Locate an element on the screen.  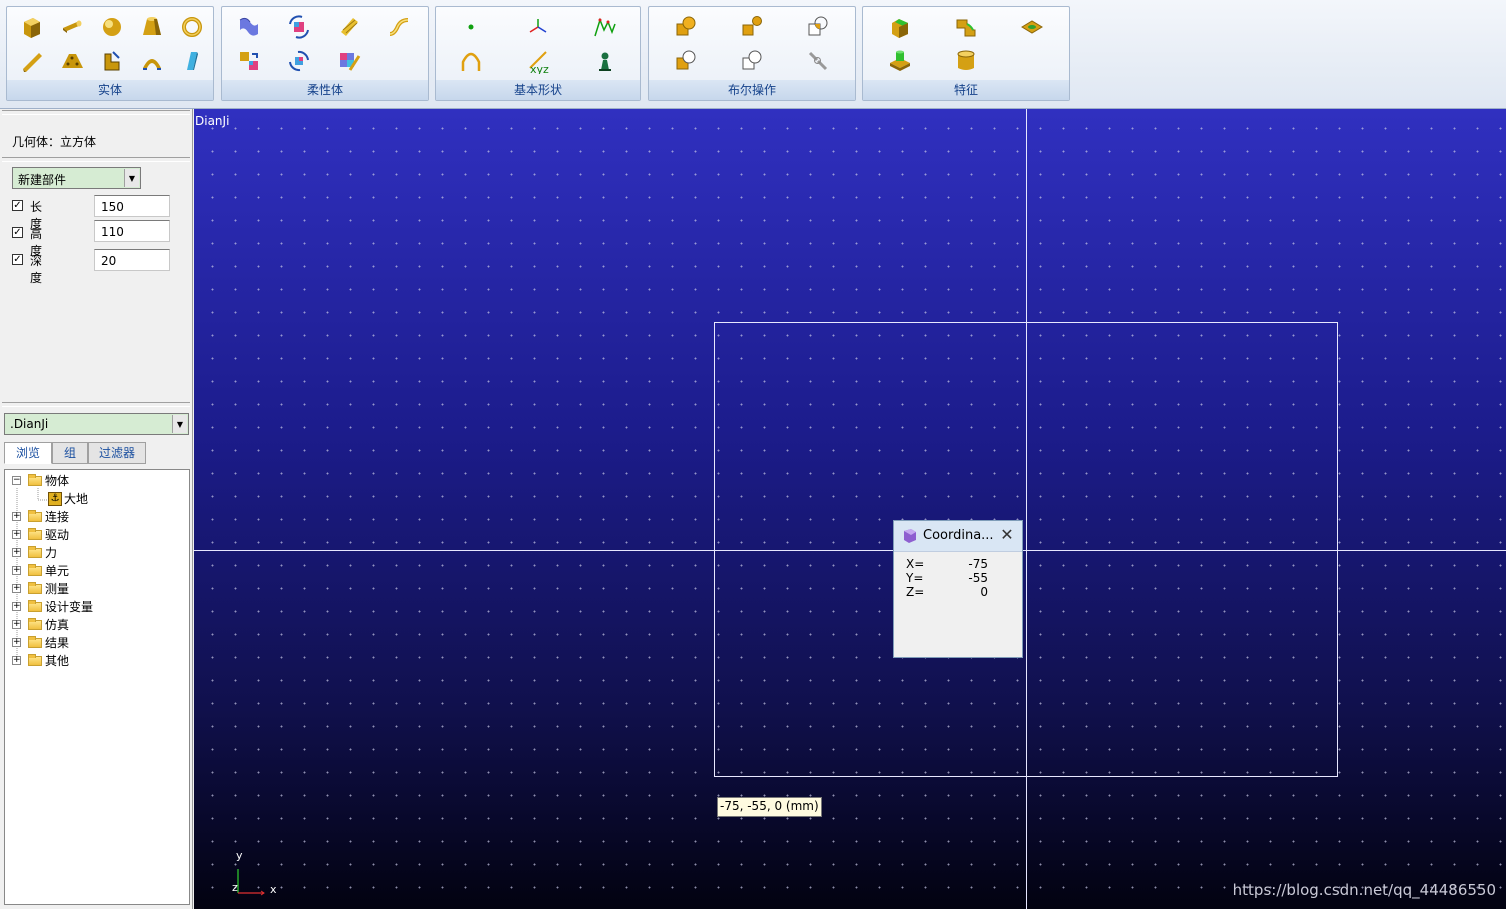
xyz-line-icon: xyz is located at coordinates (538, 61).